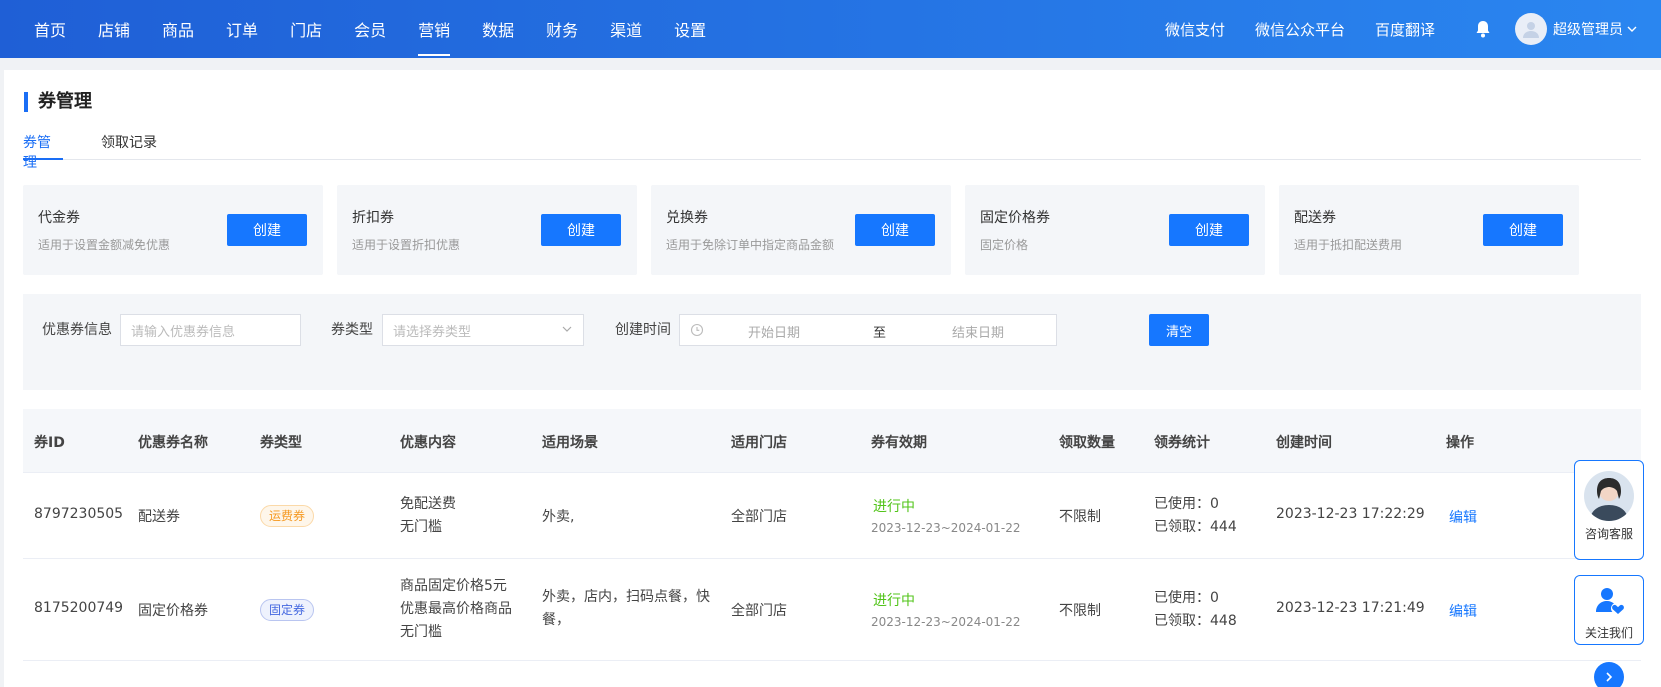 The height and width of the screenshot is (687, 1661). I want to click on col-header-stats: 领券统计, so click(1182, 443).